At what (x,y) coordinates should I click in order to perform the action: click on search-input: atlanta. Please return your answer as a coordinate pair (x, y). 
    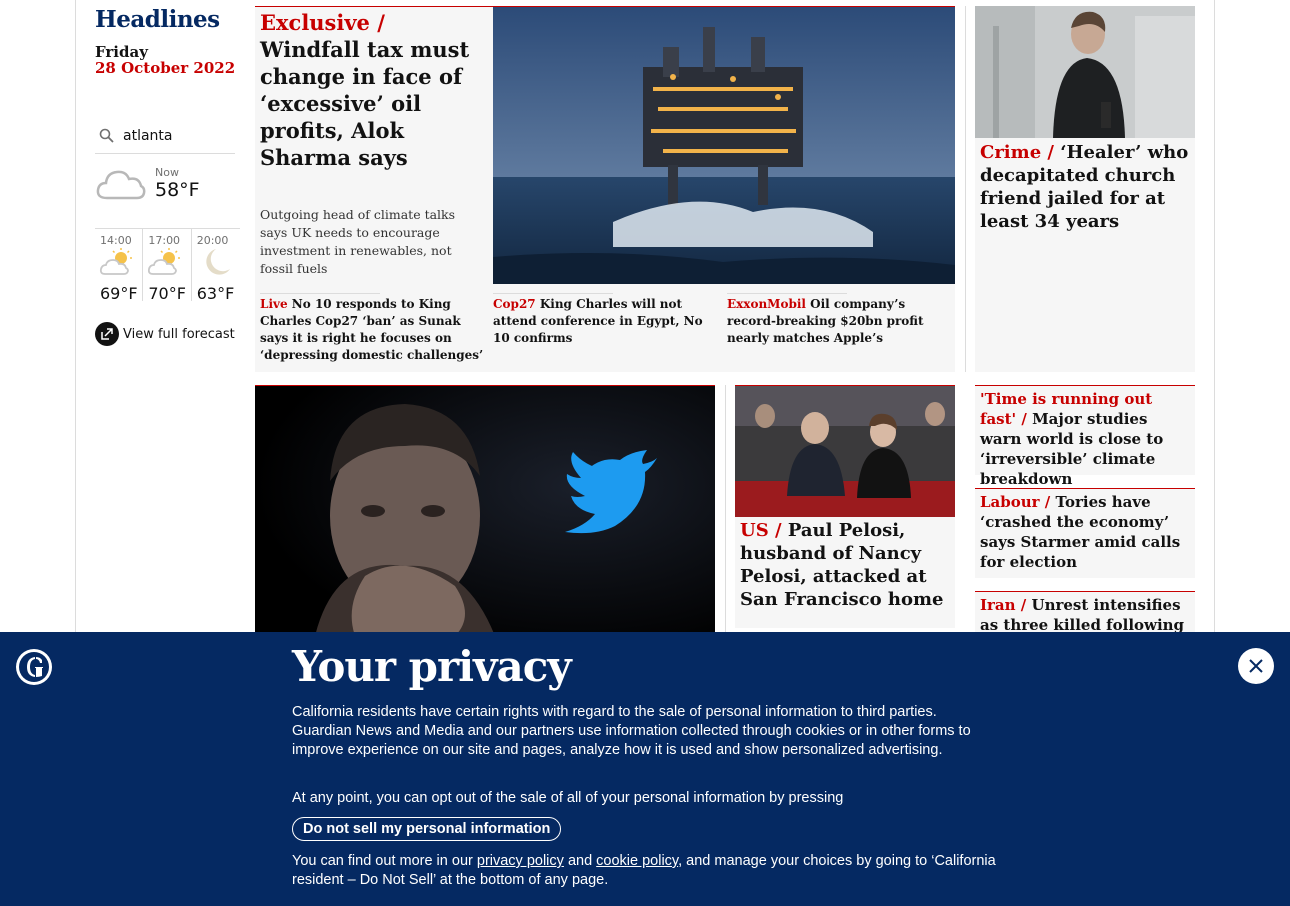
    Looking at the image, I should click on (147, 136).